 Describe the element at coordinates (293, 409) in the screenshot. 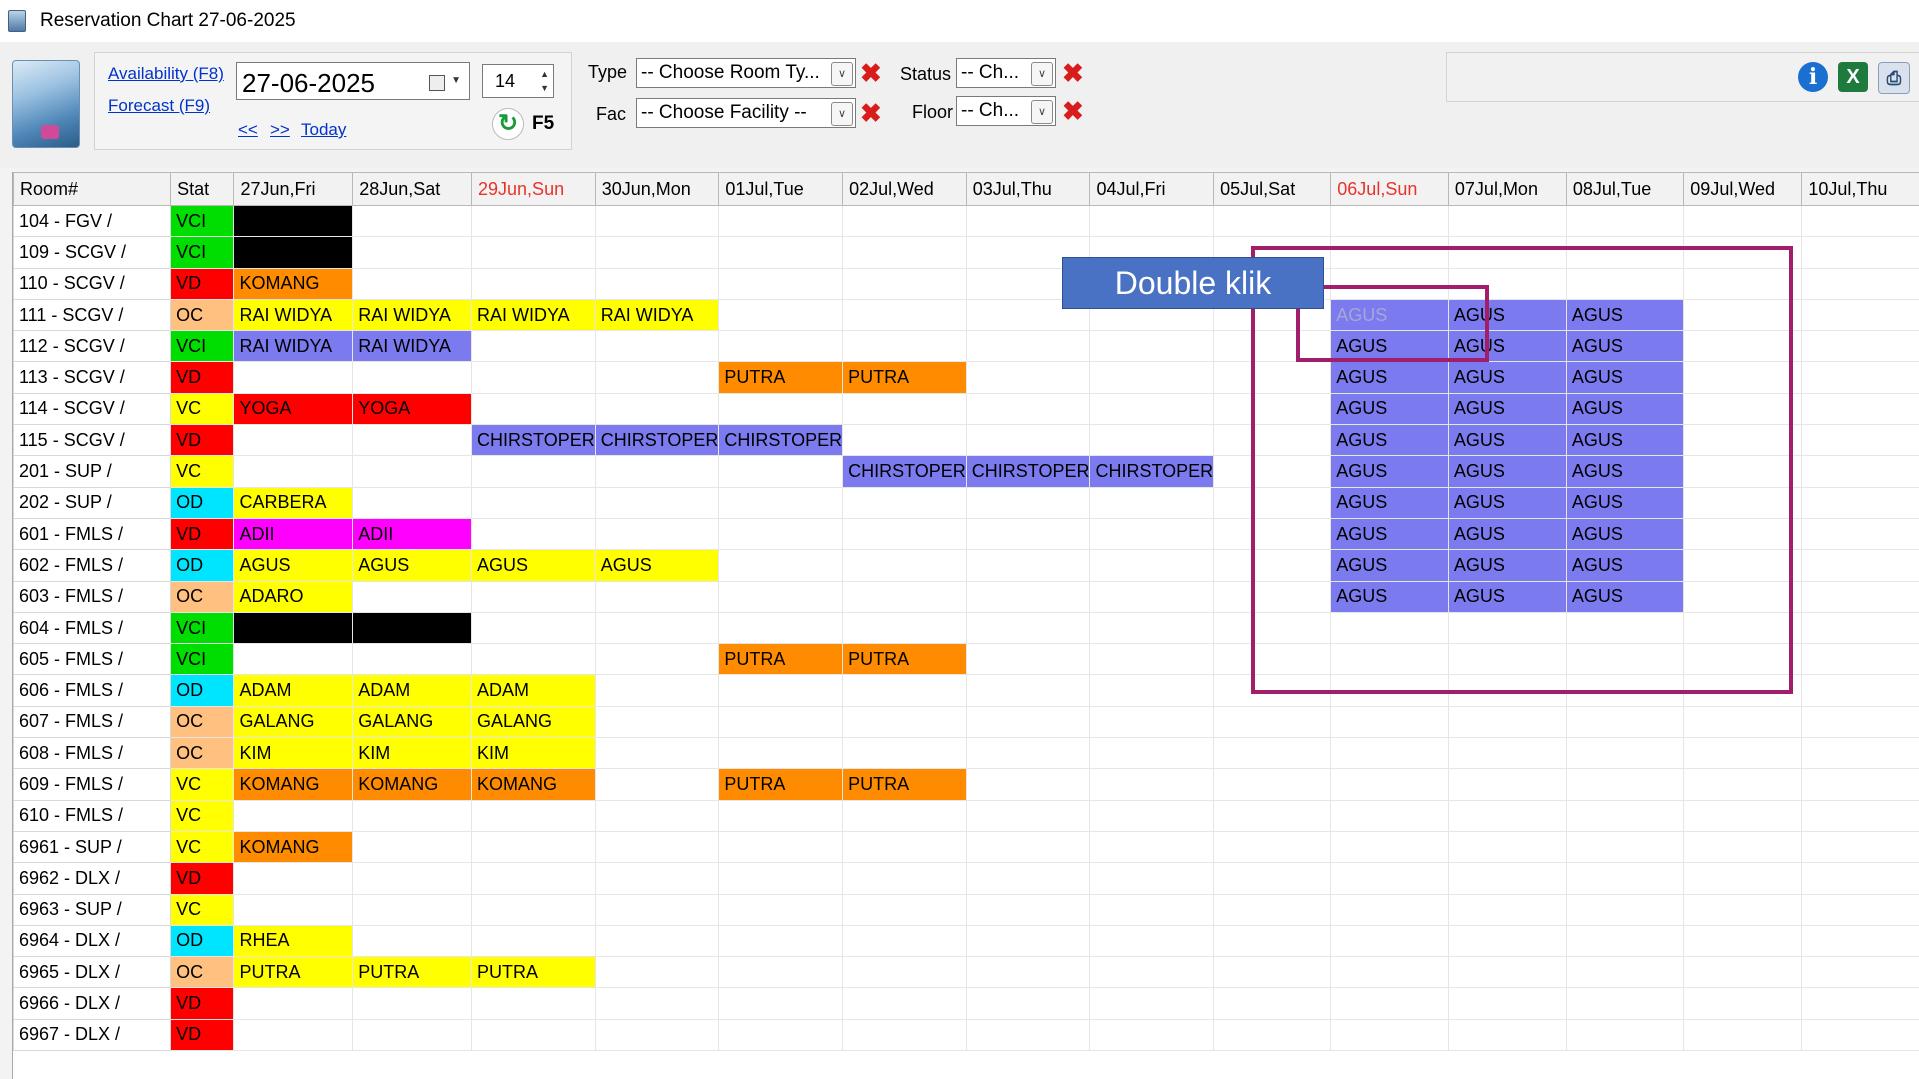

I see `booking-cell: YOGA` at that location.